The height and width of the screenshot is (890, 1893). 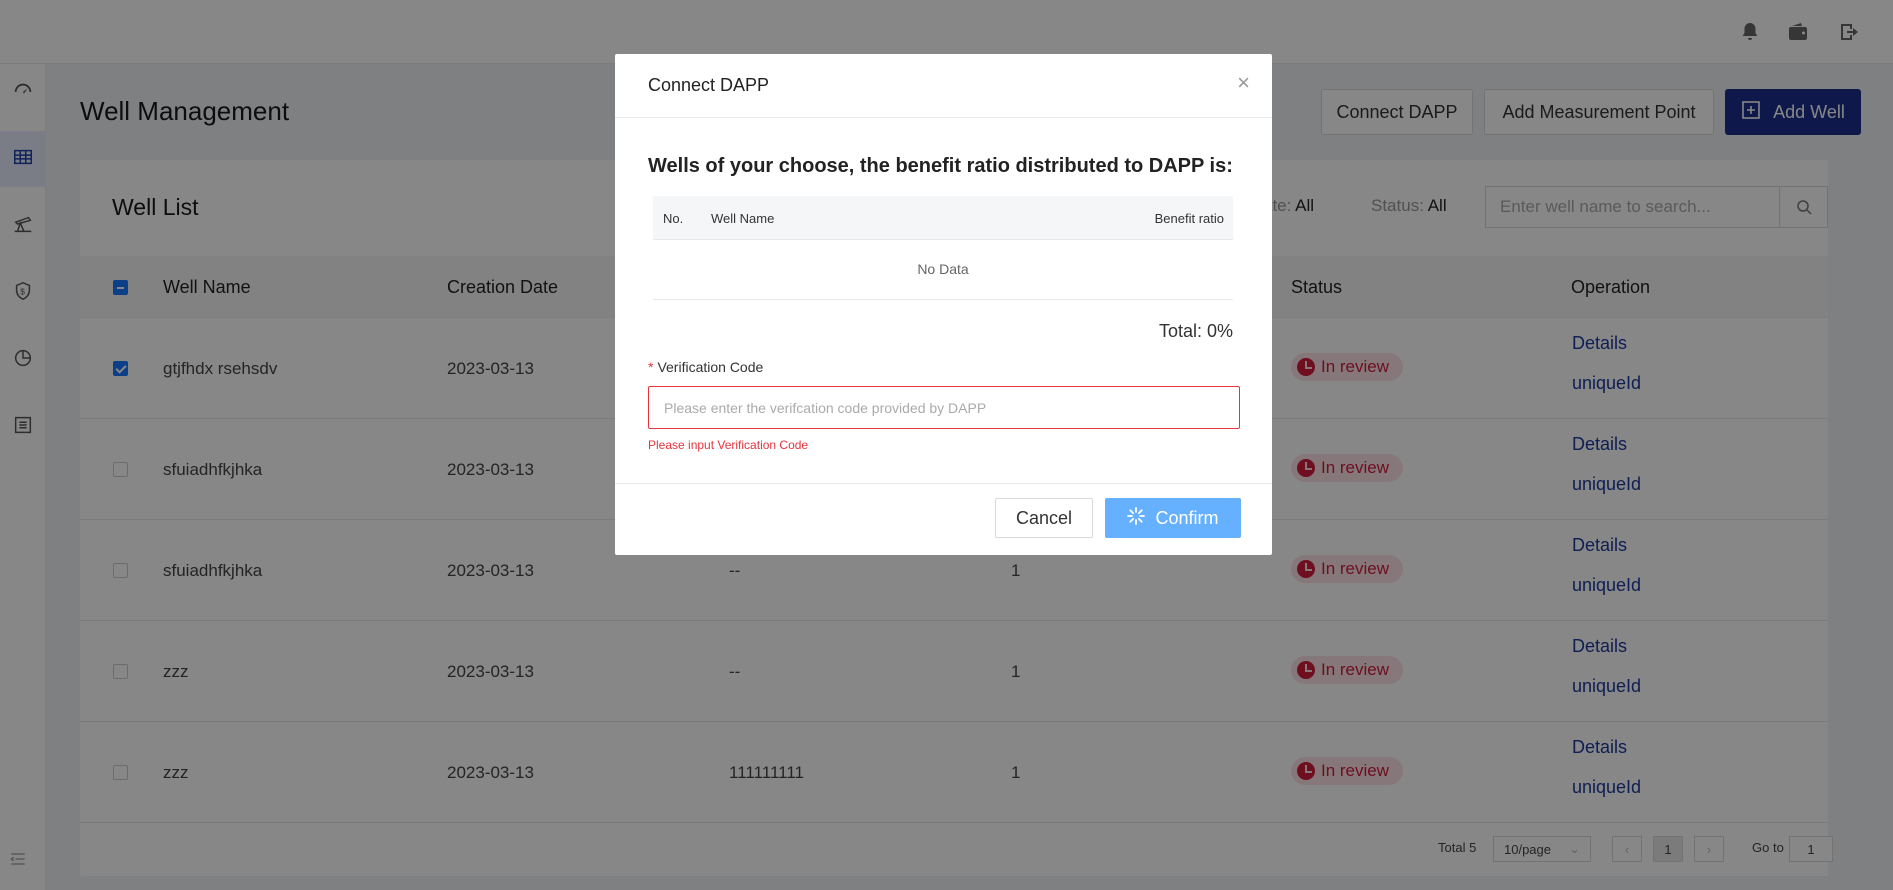 I want to click on verification-error: Please input Verification Code, so click(x=728, y=445).